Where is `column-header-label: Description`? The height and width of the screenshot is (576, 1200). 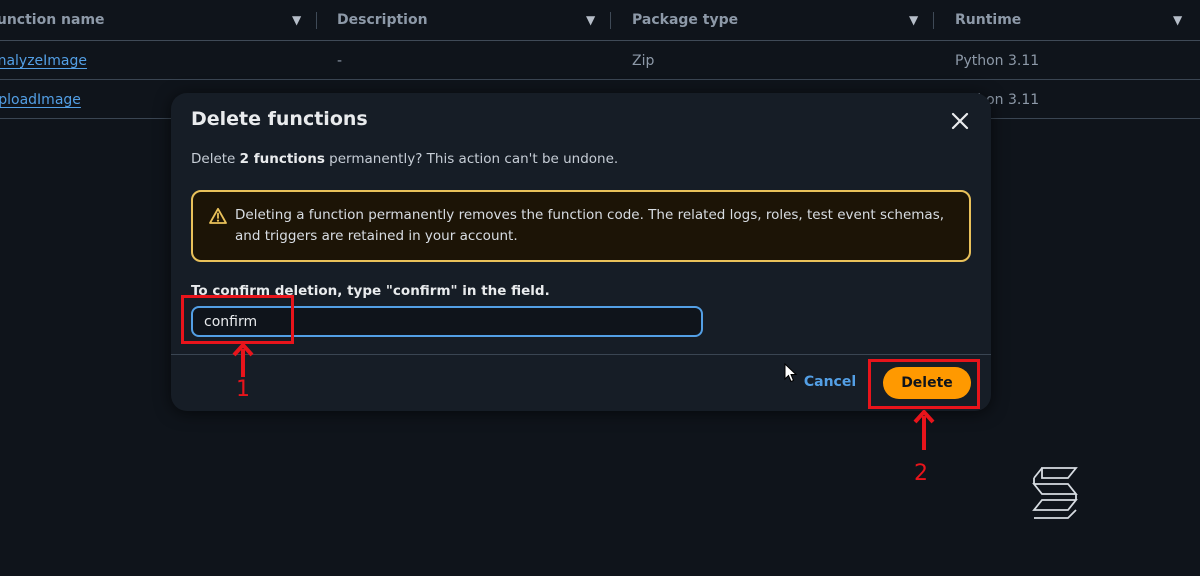 column-header-label: Description is located at coordinates (382, 20).